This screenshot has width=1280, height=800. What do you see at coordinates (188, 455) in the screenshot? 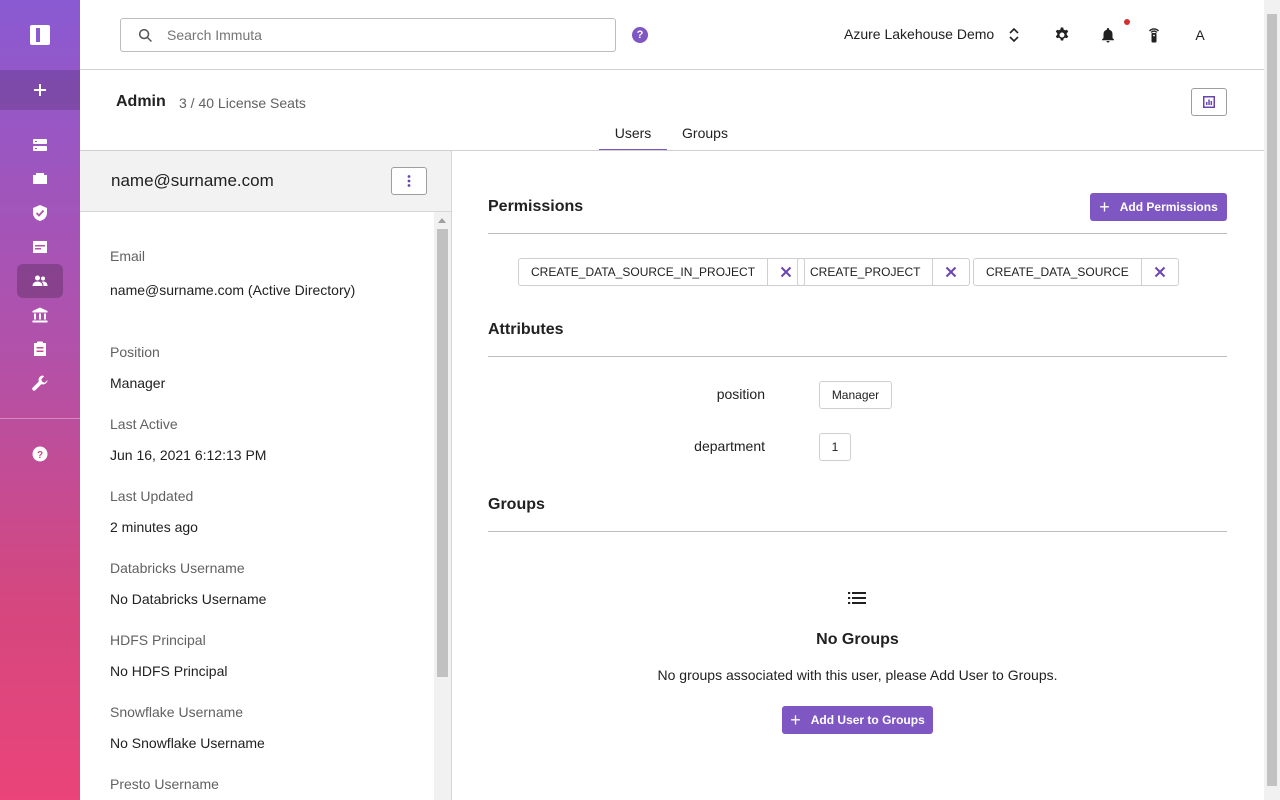
I see `field-value-last-active: Jun 16, 2021 6:12:13 PM` at bounding box center [188, 455].